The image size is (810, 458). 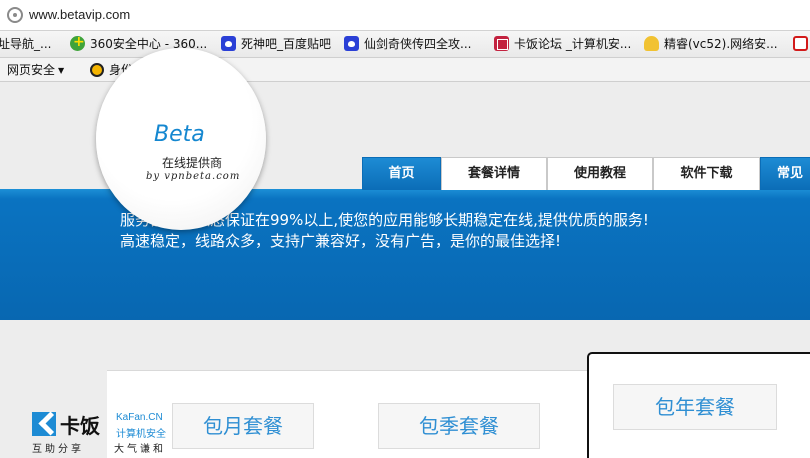 I want to click on 360-icon, so click(x=77, y=42).